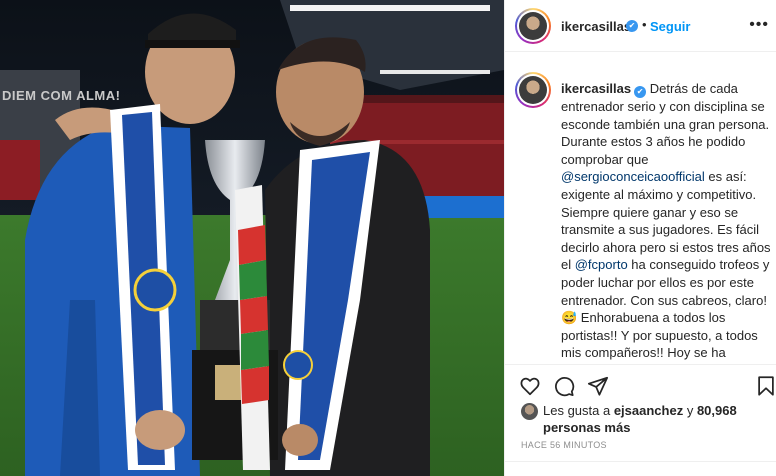 This screenshot has width=776, height=476. I want to click on share-icon, so click(598, 386).